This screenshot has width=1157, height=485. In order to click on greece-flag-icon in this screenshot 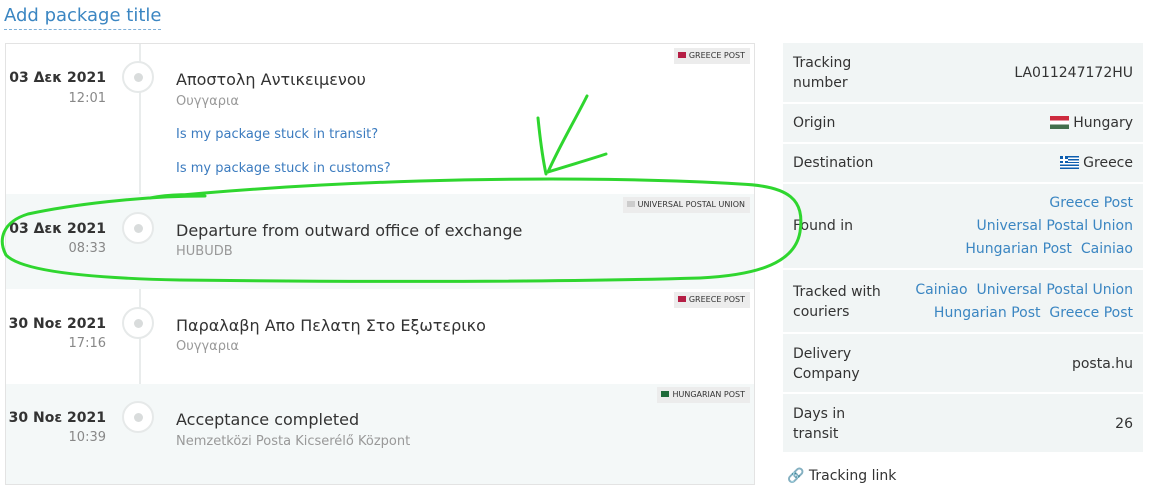, I will do `click(1070, 162)`.